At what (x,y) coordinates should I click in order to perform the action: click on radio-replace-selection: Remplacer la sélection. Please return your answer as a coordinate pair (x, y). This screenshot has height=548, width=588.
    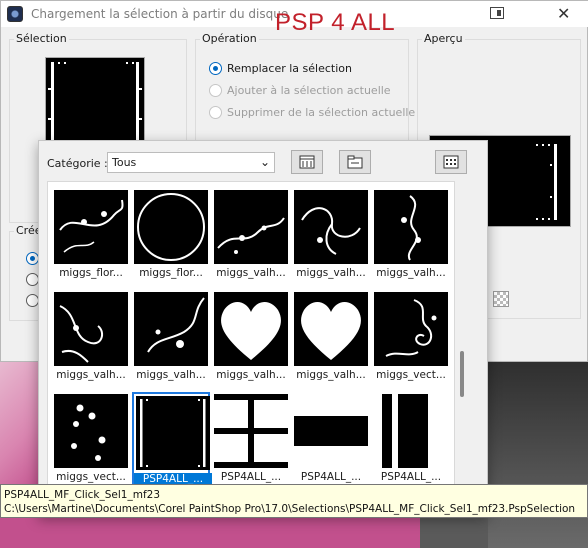
    Looking at the image, I should click on (280, 68).